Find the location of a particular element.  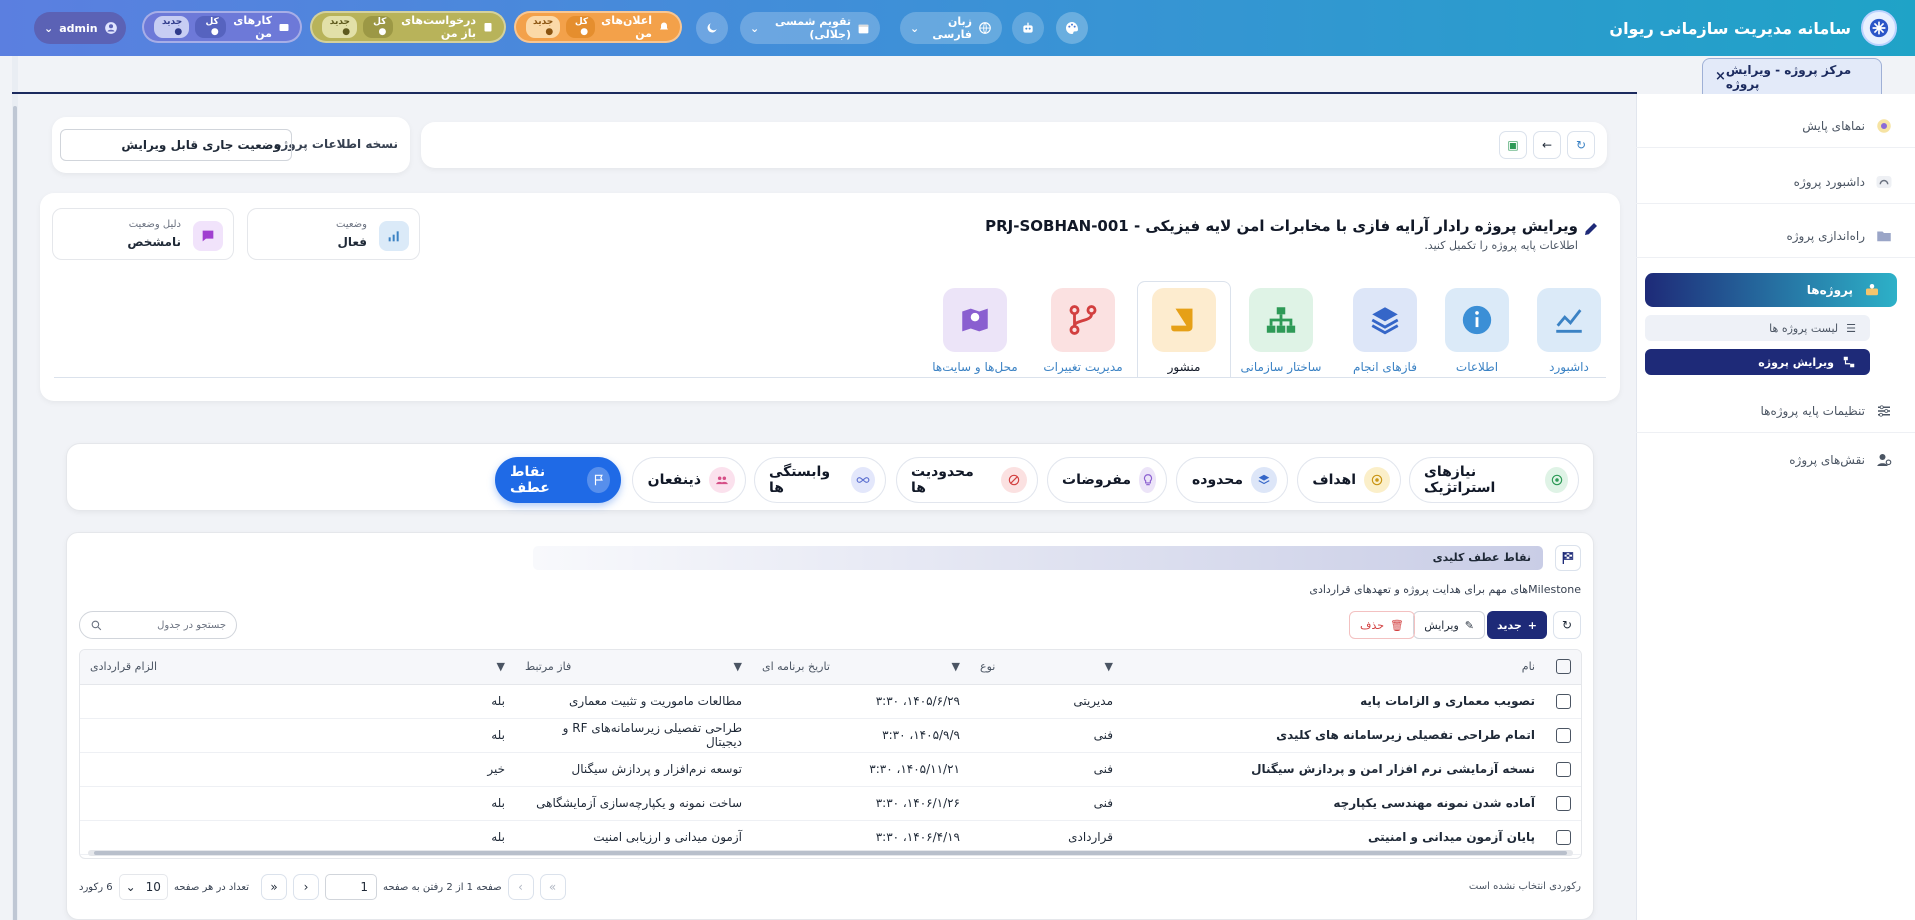

page-input: 1 is located at coordinates (351, 887).